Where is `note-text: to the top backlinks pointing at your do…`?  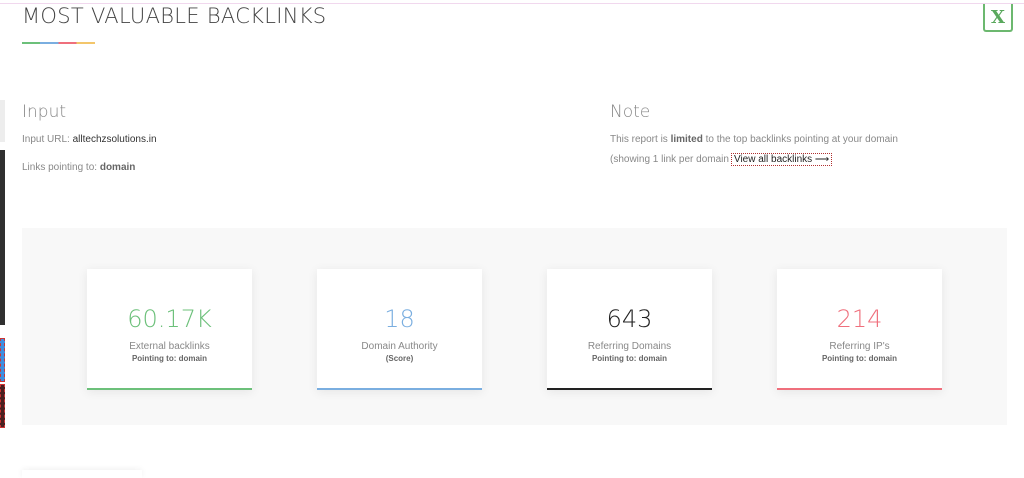
note-text: to the top backlinks pointing at your do… is located at coordinates (801, 139).